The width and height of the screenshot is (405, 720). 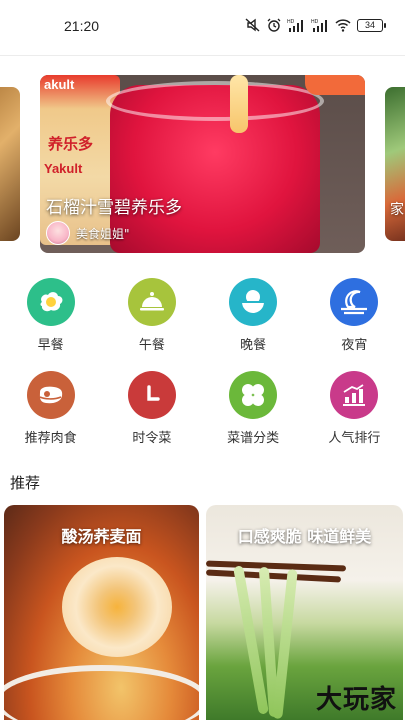 What do you see at coordinates (101, 536) in the screenshot?
I see `recommend-title: 酸汤荞麦面` at bounding box center [101, 536].